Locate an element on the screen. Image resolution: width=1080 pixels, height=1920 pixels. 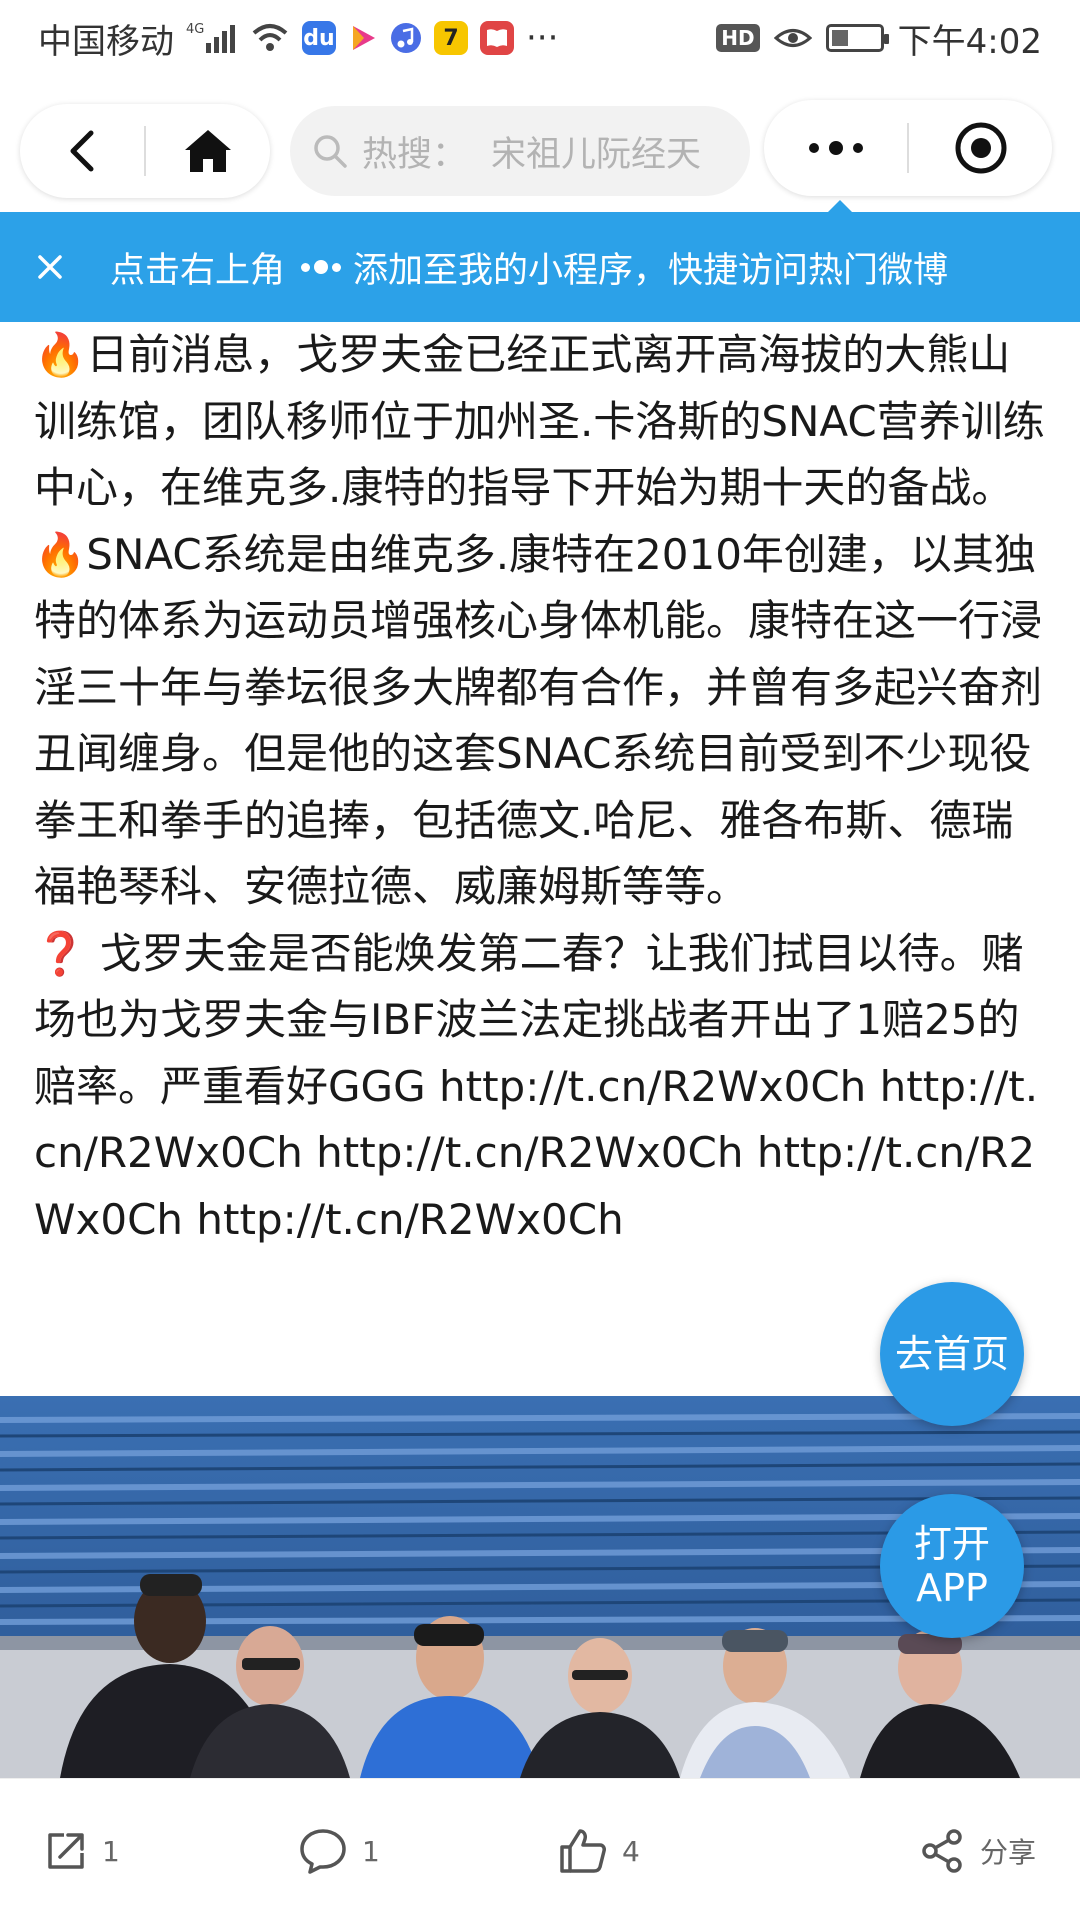
target-circle-icon is located at coordinates (980, 148).